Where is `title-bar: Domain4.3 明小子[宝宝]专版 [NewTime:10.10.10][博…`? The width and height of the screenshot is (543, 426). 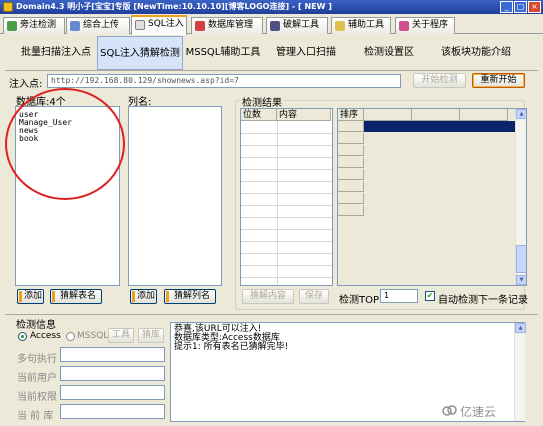 title-bar: Domain4.3 明小子[宝宝]专版 [NewTime:10.10.10][博… is located at coordinates (271, 7).